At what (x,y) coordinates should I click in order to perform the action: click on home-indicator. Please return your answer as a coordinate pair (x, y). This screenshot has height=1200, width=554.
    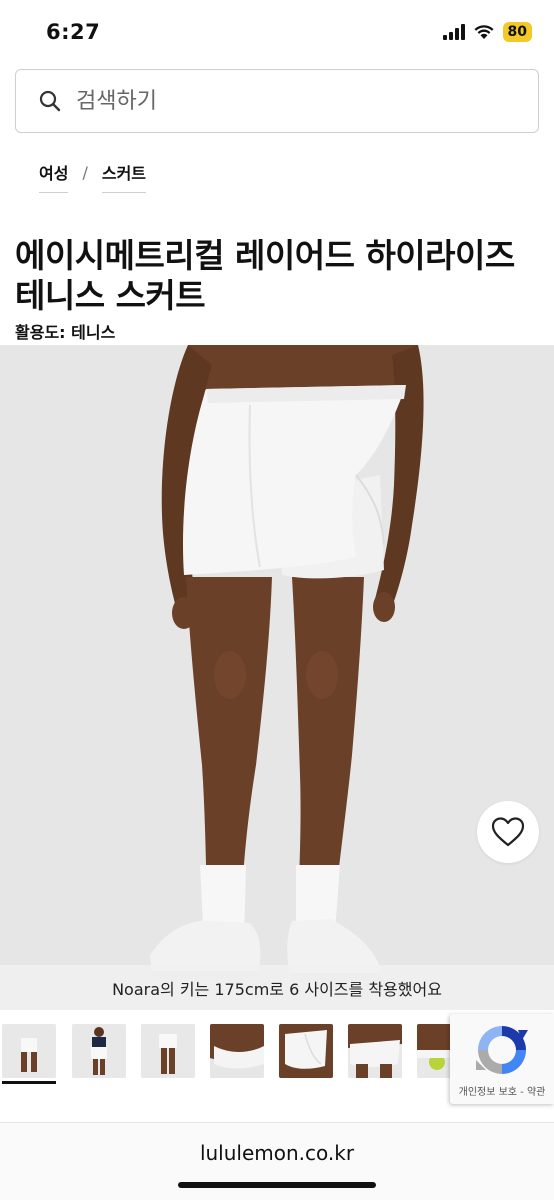
    Looking at the image, I should click on (277, 1185).